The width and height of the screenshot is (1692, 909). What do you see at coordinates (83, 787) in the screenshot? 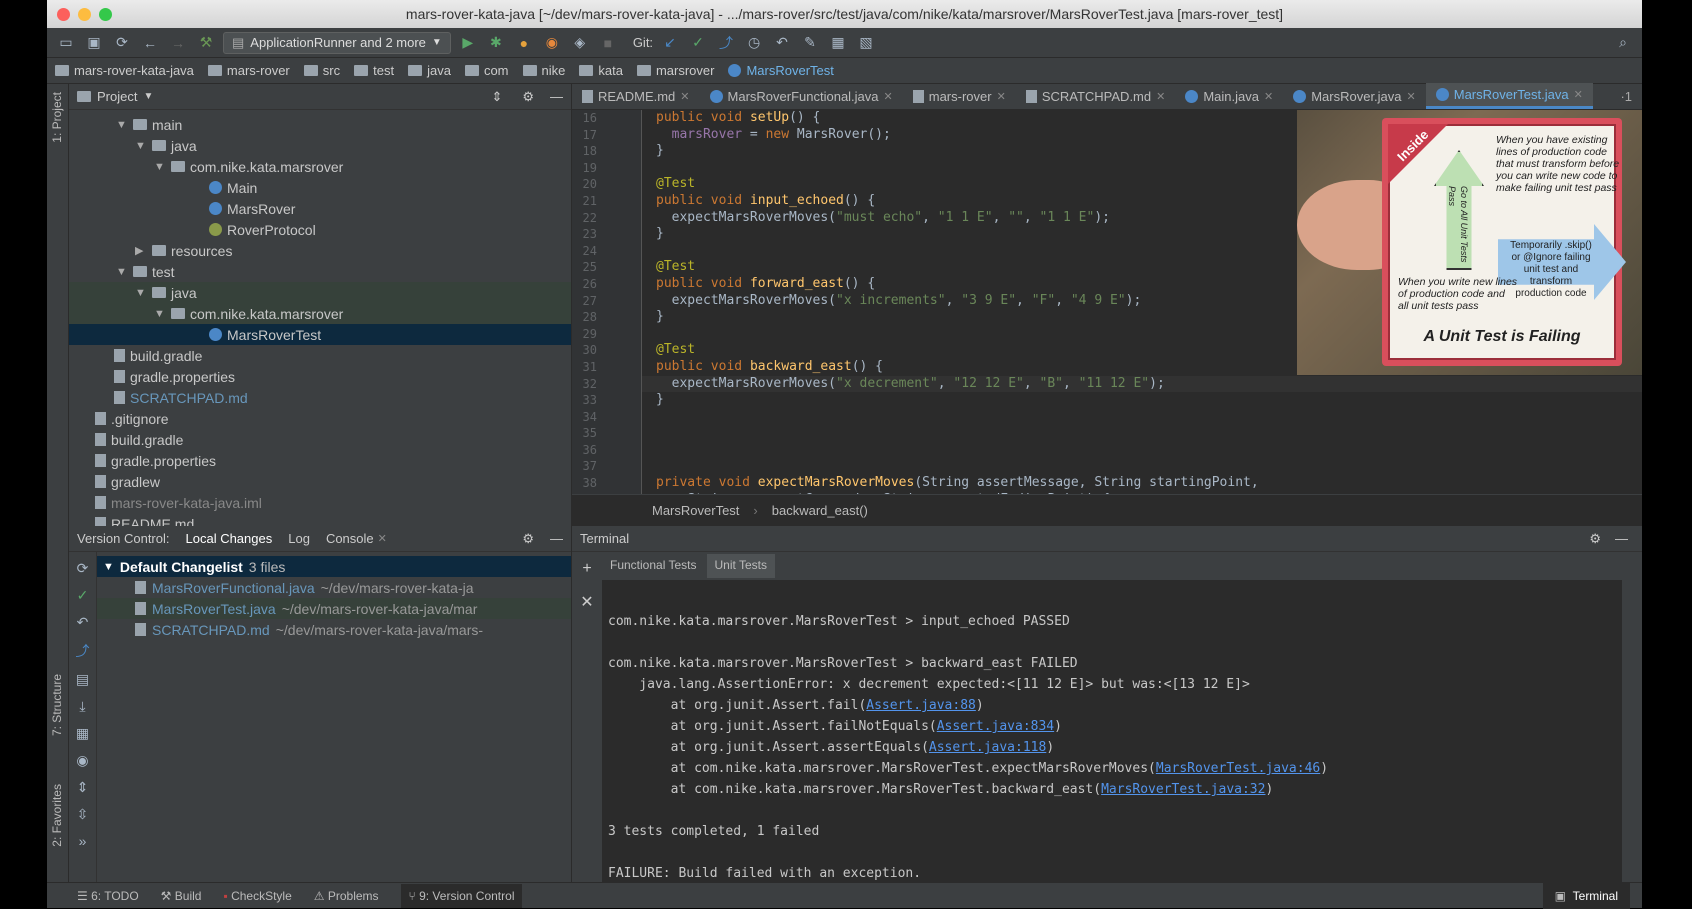
I see `expand-all-icon: ⇕` at bounding box center [83, 787].